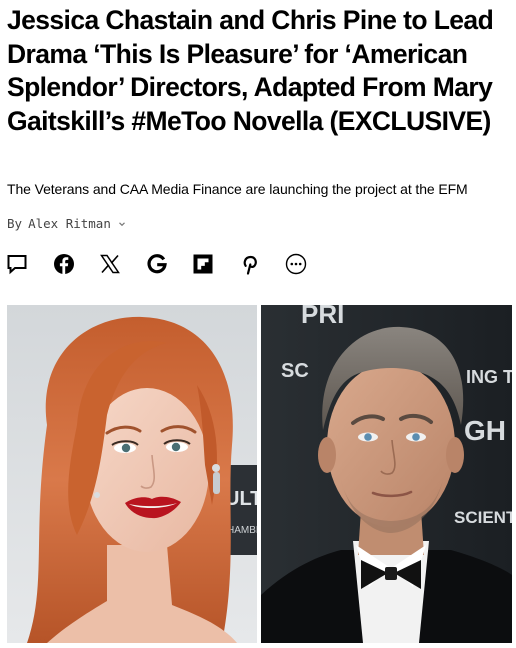  I want to click on svg-text: ING T, so click(489, 377).